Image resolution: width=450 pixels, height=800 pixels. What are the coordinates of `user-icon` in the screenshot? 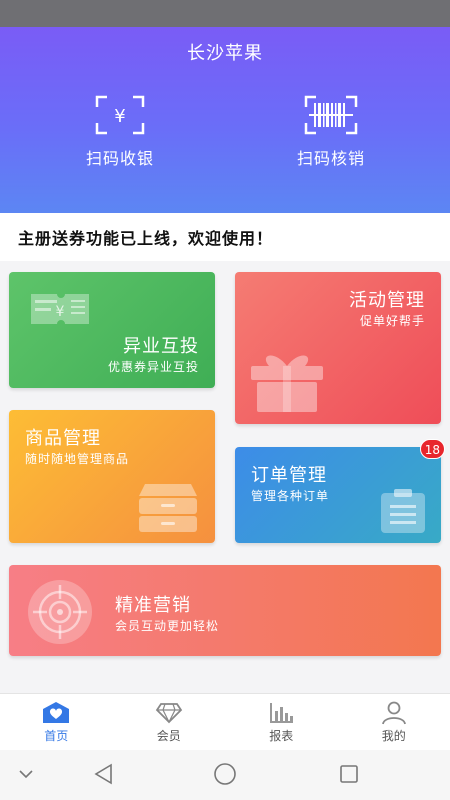 It's located at (393, 713).